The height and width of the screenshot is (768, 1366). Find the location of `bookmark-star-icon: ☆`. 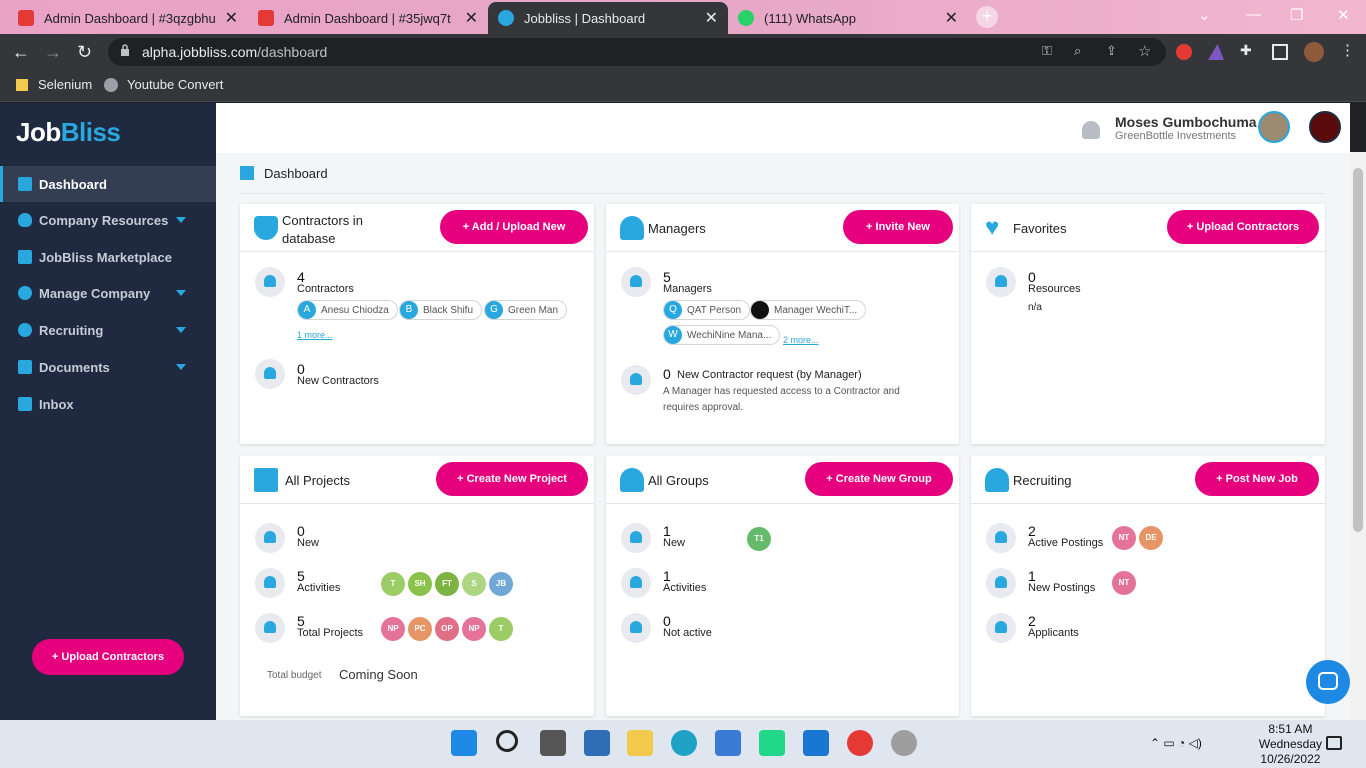

bookmark-star-icon: ☆ is located at coordinates (1146, 51).